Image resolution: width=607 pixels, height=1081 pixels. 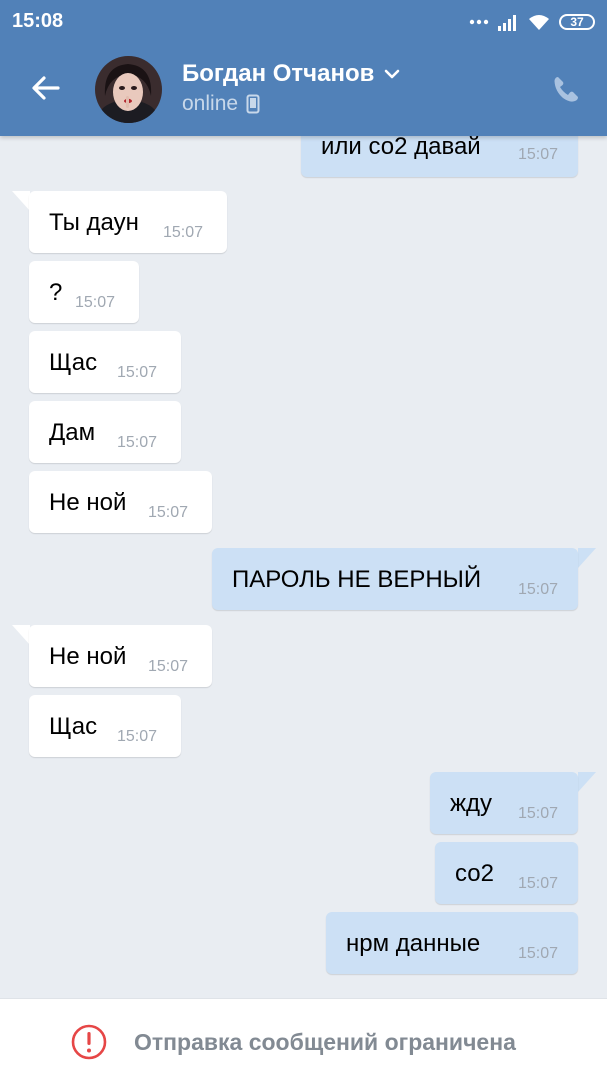 I want to click on contact-status-text: online, so click(x=210, y=103).